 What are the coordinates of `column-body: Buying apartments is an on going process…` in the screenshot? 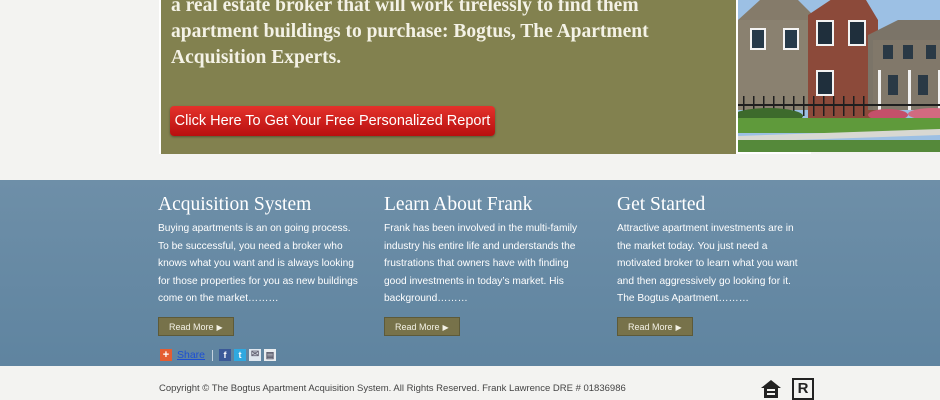 It's located at (258, 263).